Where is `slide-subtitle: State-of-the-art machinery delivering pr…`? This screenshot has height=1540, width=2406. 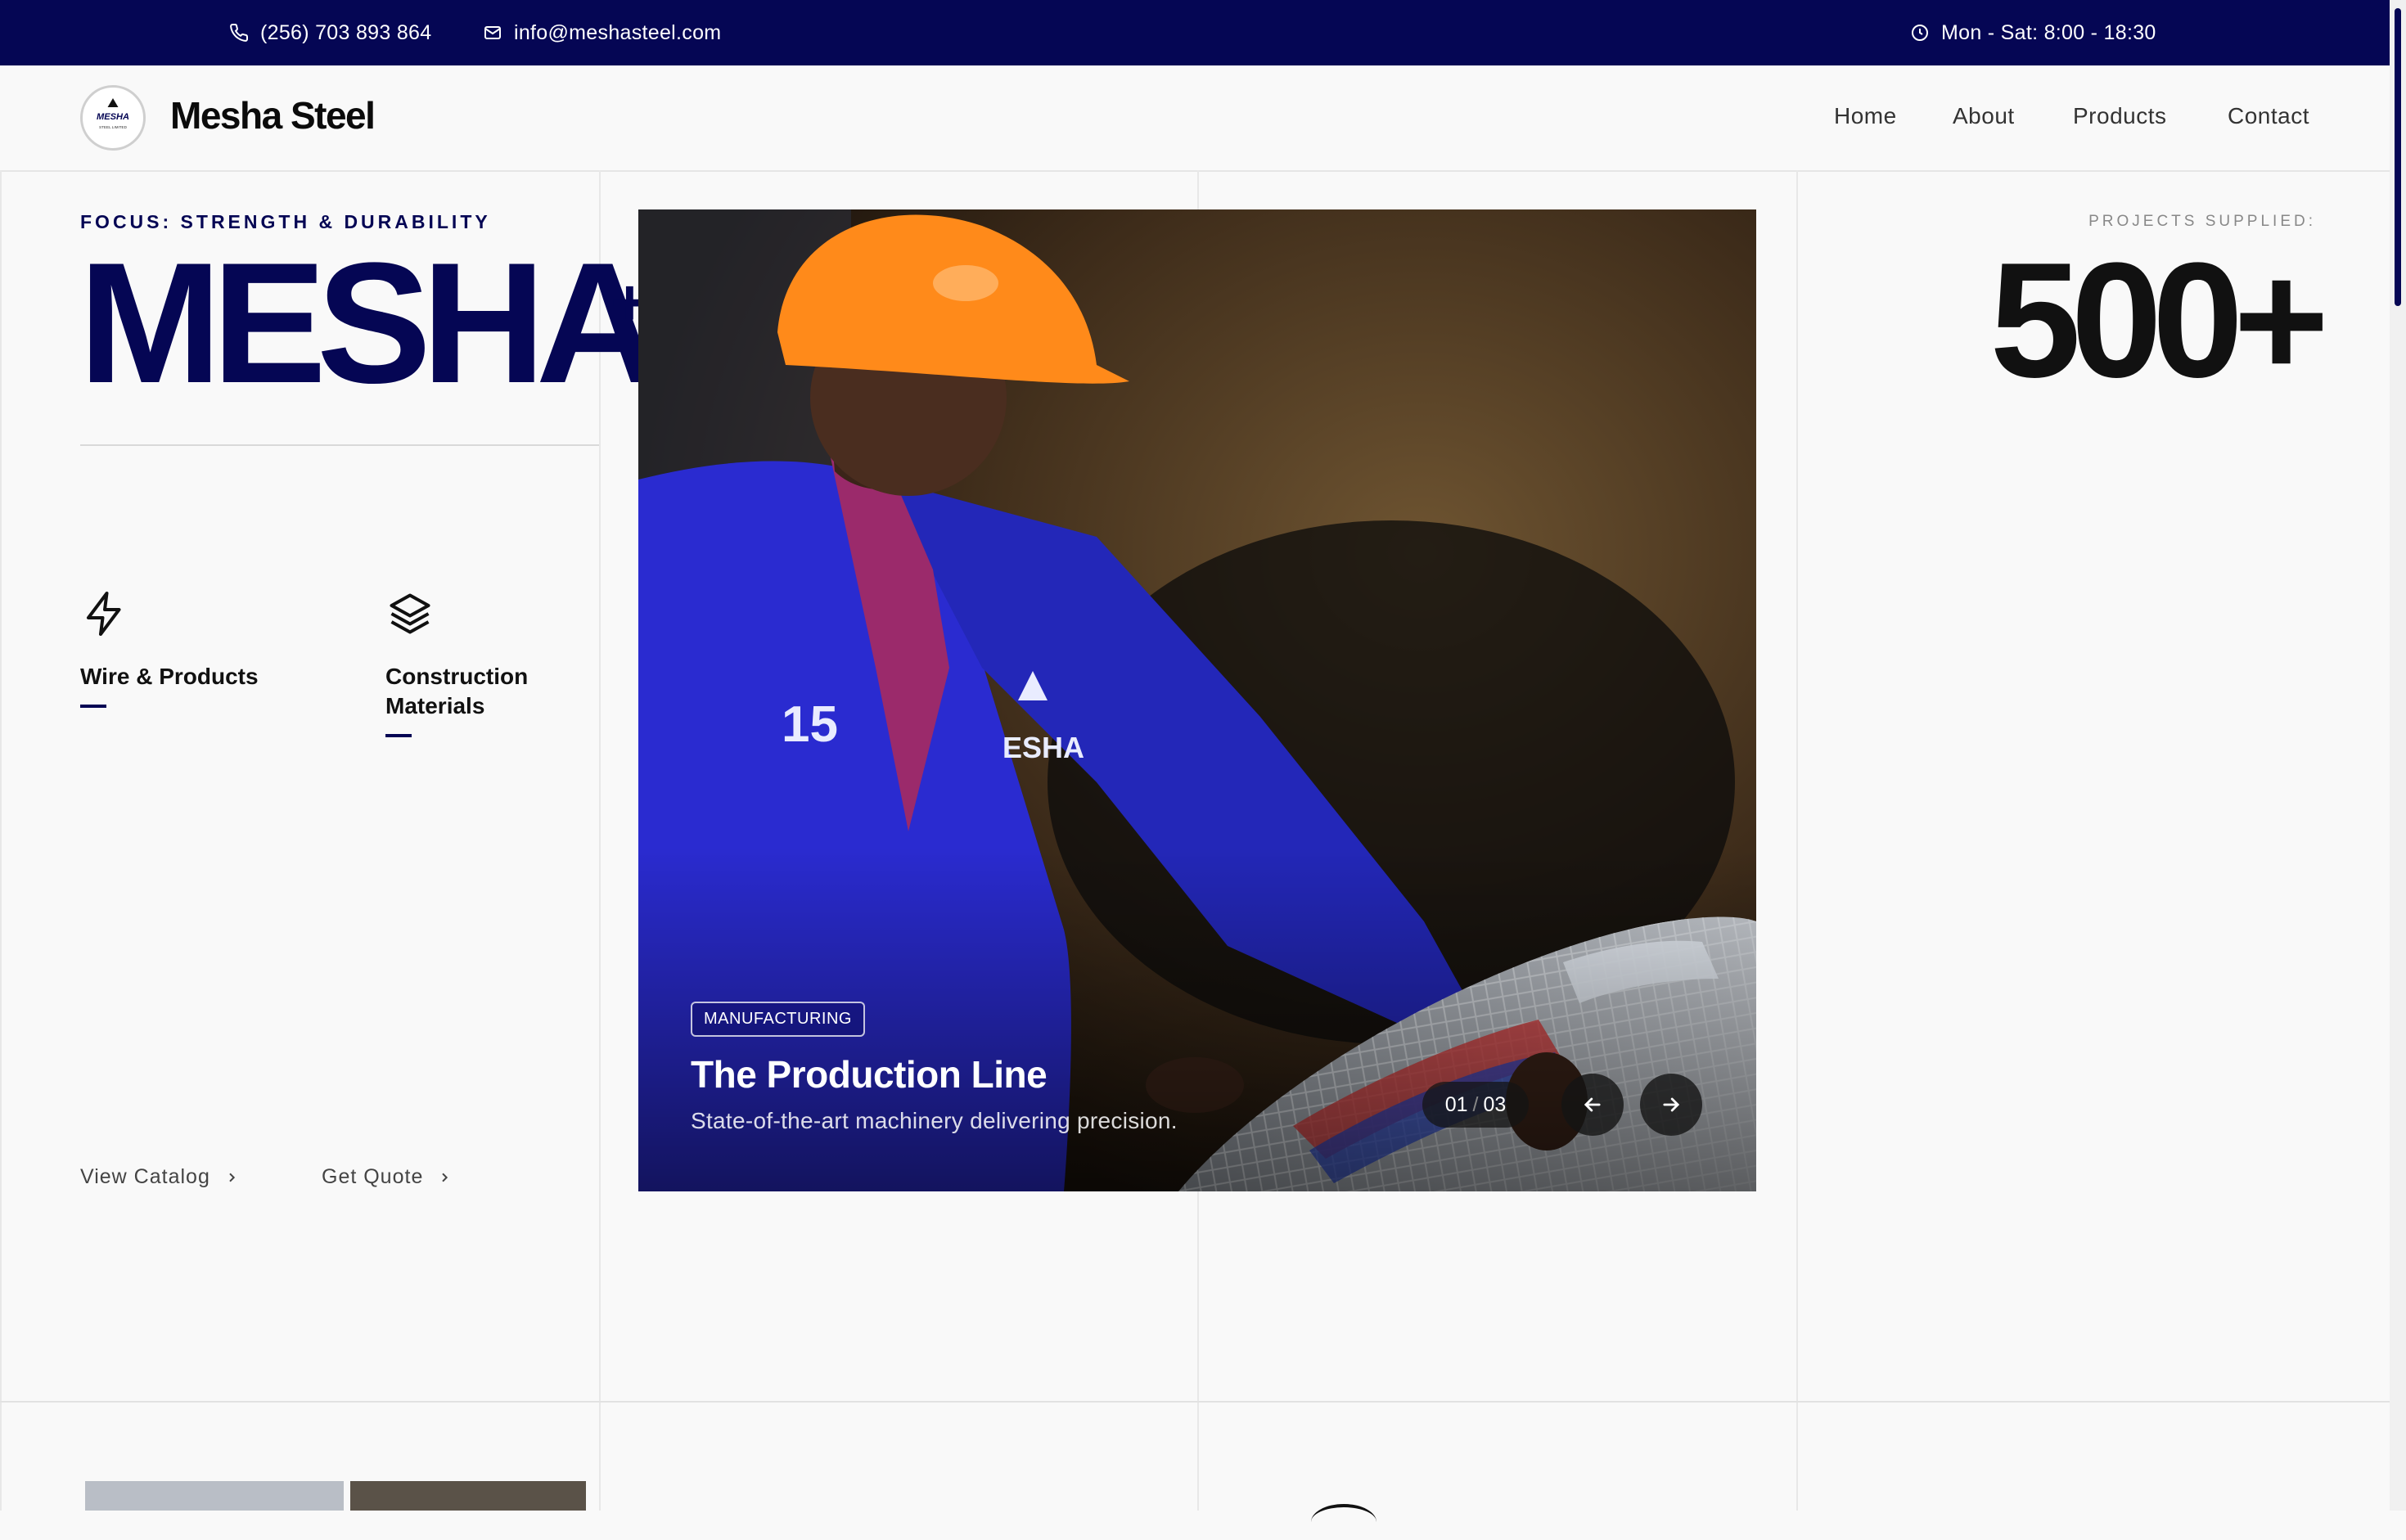 slide-subtitle: State-of-the-art machinery delivering pr… is located at coordinates (935, 1120).